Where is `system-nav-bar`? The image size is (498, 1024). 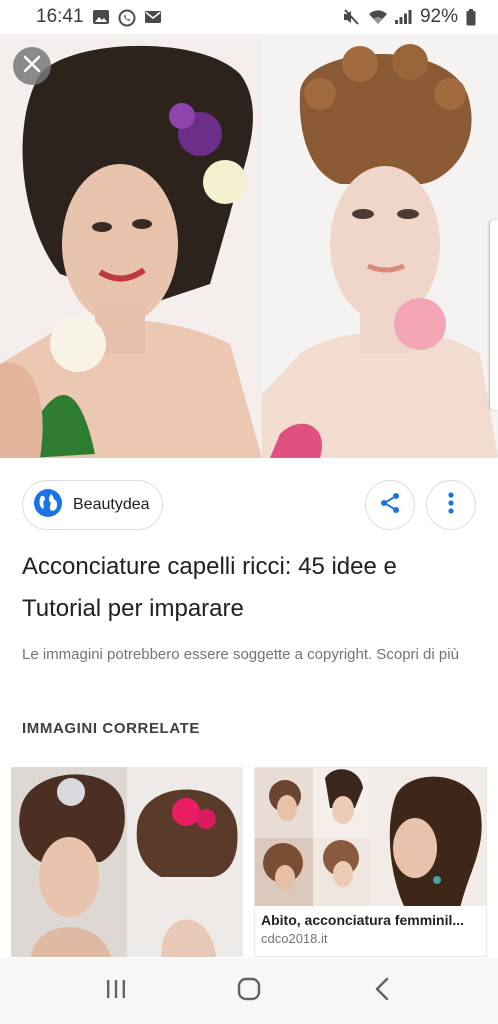 system-nav-bar is located at coordinates (249, 991).